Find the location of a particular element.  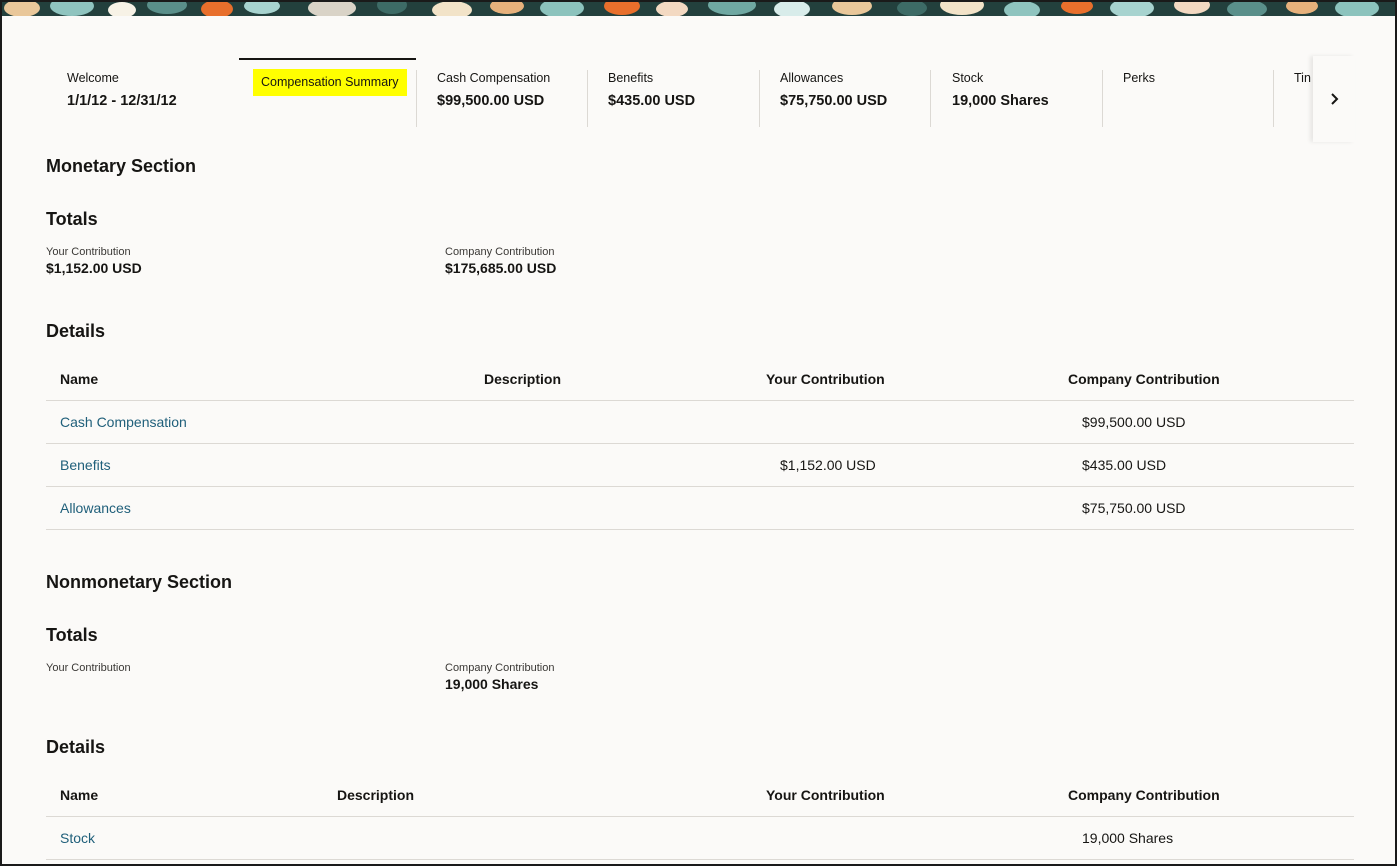

tab-label: Tin is located at coordinates (1302, 78).